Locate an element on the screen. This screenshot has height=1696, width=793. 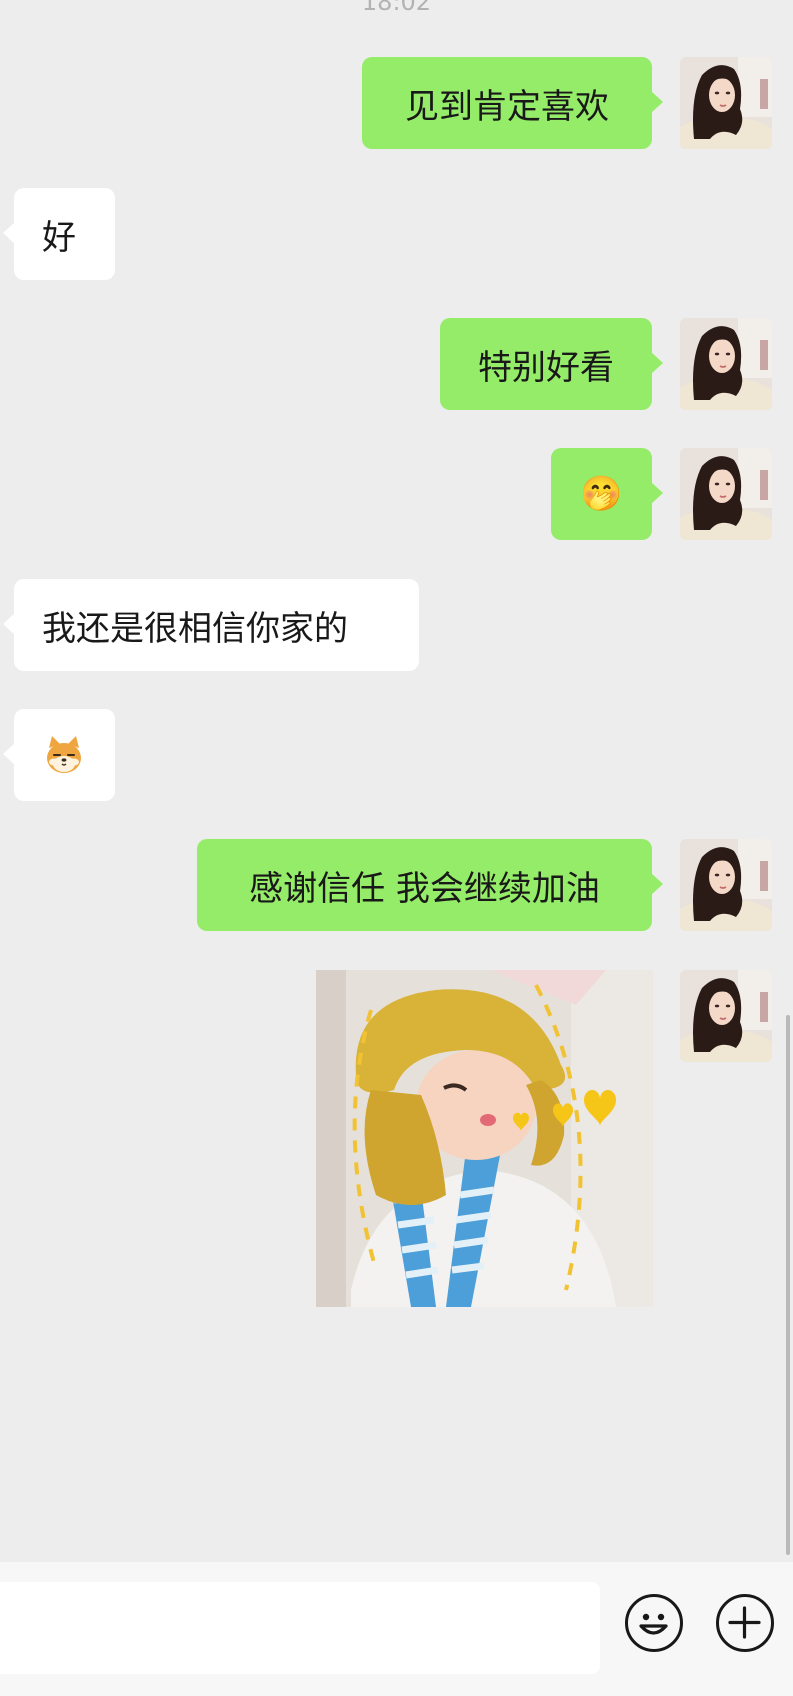
chat-timestamp: 18:02 is located at coordinates (396, 8).